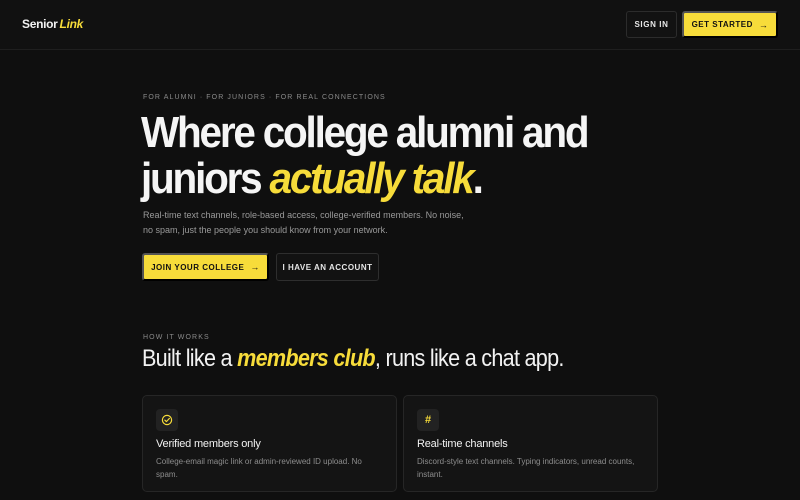 The height and width of the screenshot is (500, 800). Describe the element at coordinates (478, 178) in the screenshot. I see `hero-title-suffix: .` at that location.